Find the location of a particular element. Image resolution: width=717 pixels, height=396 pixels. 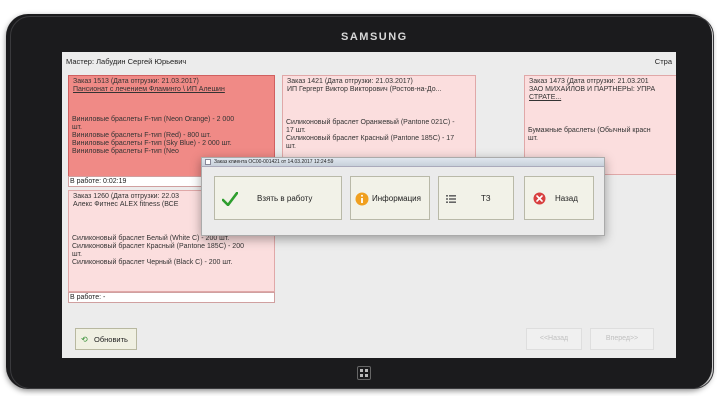

master-label: Мастер: Лабудин Сергей Юрьевич is located at coordinates (126, 61).